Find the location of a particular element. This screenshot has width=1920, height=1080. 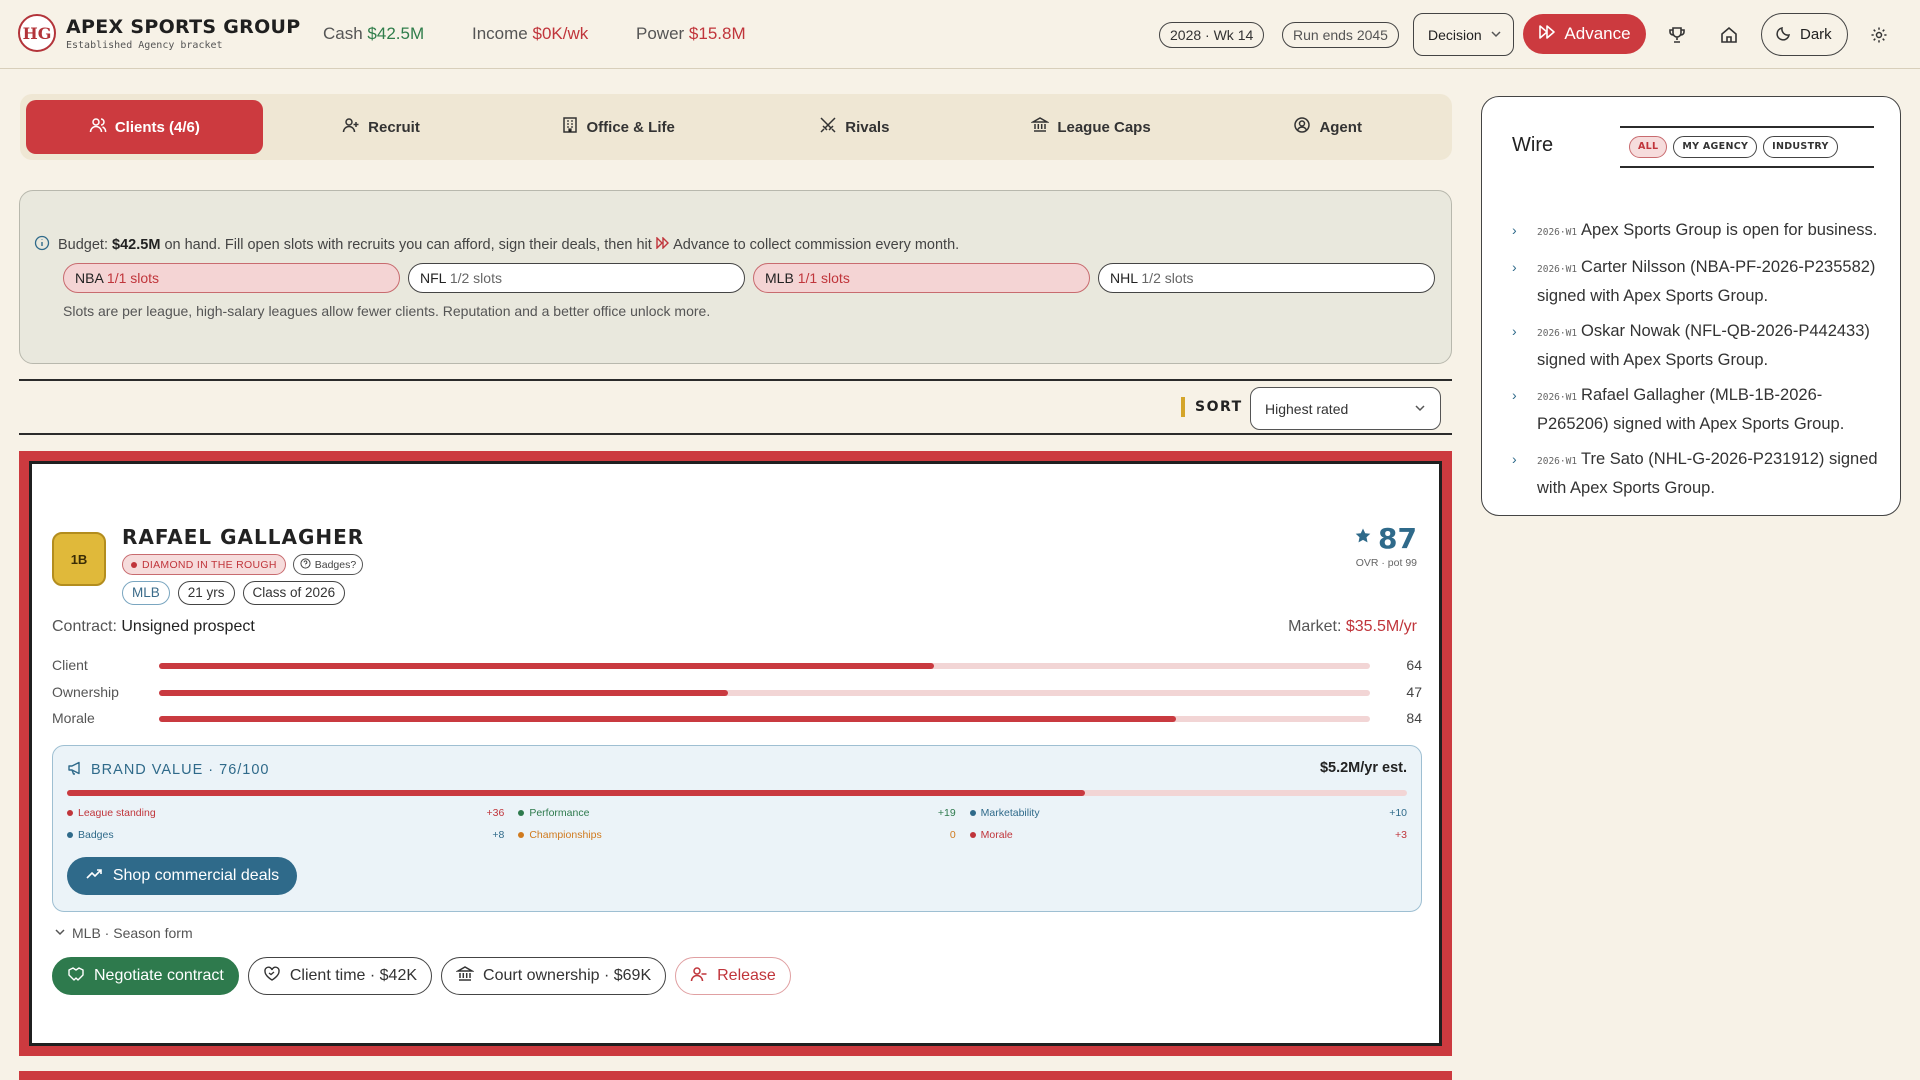

meter-value: 64 is located at coordinates (1414, 665).